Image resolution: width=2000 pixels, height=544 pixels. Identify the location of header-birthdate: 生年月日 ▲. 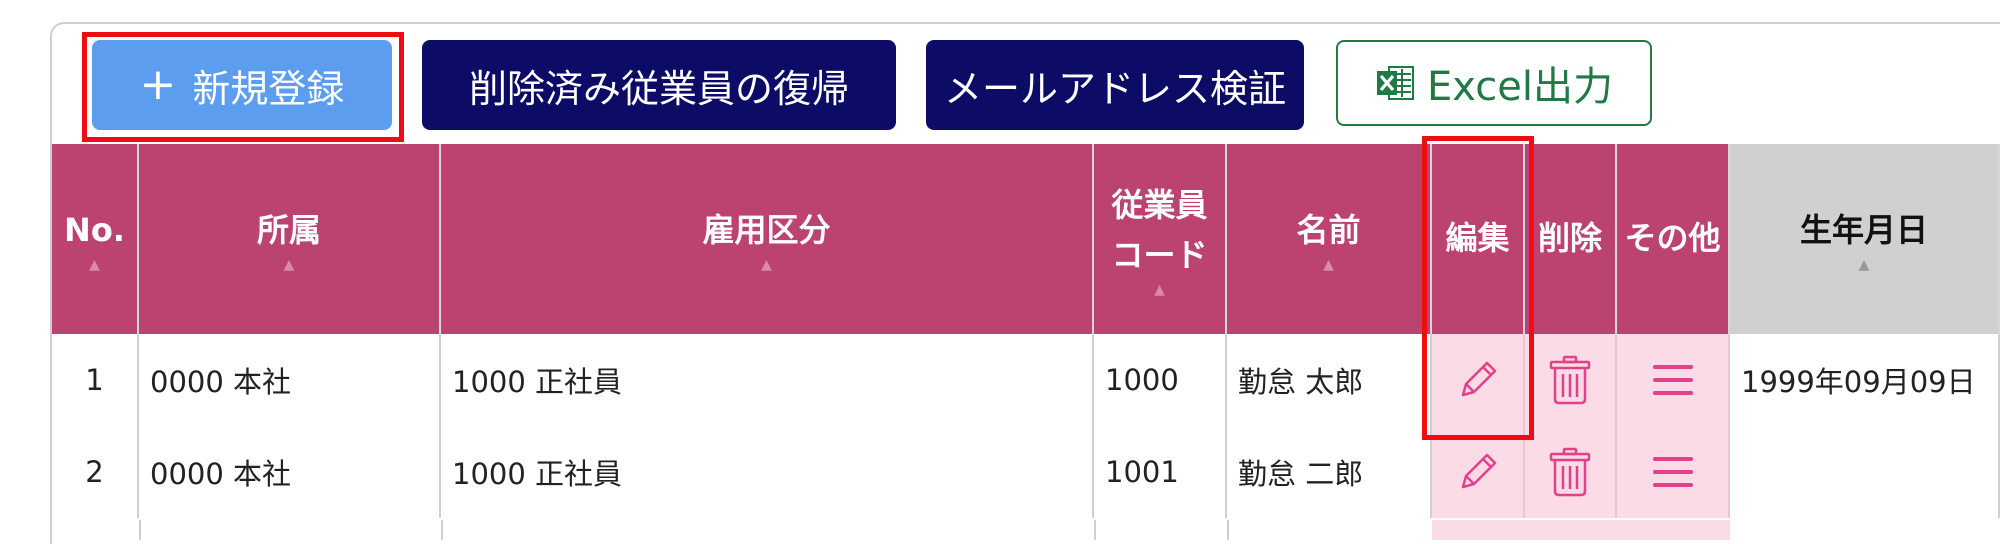
(1865, 239).